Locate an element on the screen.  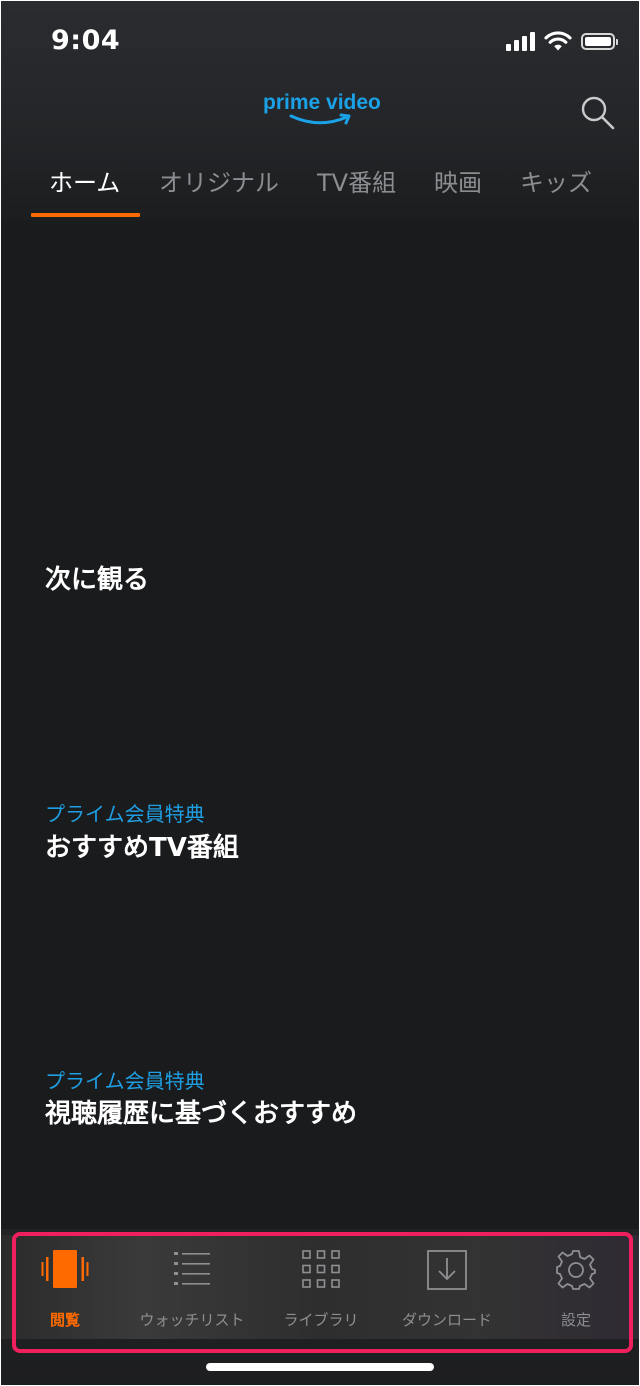
bottom-nav-bar: 閲覧 ウォッチリスト ライブラリ ダウンロード 設定 is located at coordinates (320, 1287).